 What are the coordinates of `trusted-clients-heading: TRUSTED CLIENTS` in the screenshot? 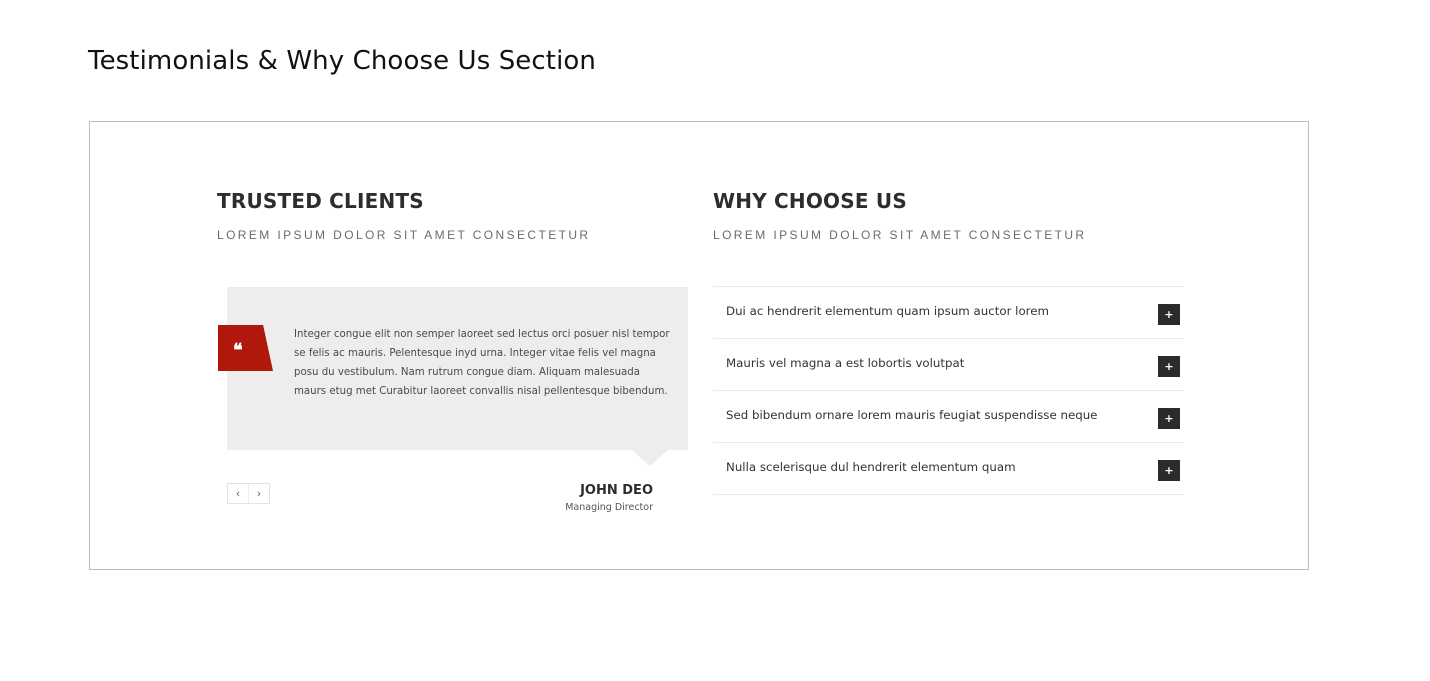 It's located at (320, 201).